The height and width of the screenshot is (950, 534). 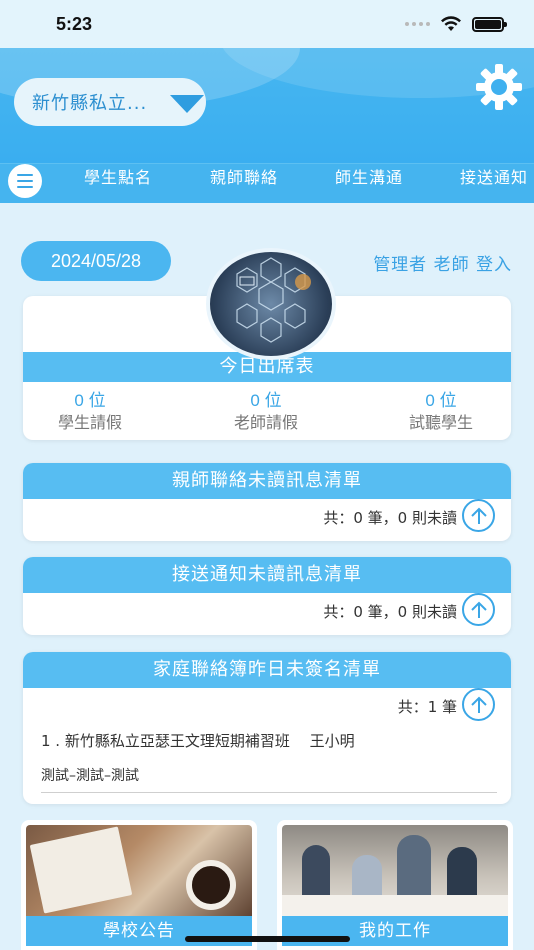 What do you see at coordinates (96, 261) in the screenshot?
I see `date-badge: 2024/05/28` at bounding box center [96, 261].